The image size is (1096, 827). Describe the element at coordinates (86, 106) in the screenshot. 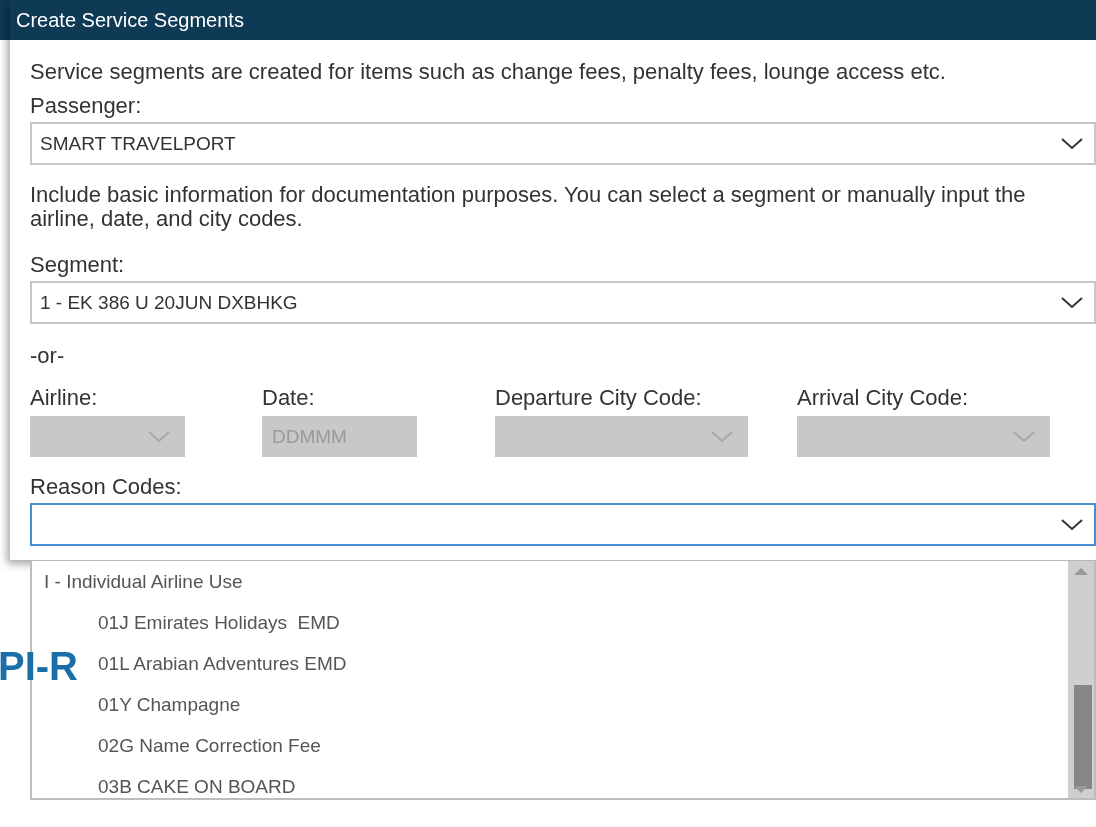

I see `field-label: Passenger:` at that location.